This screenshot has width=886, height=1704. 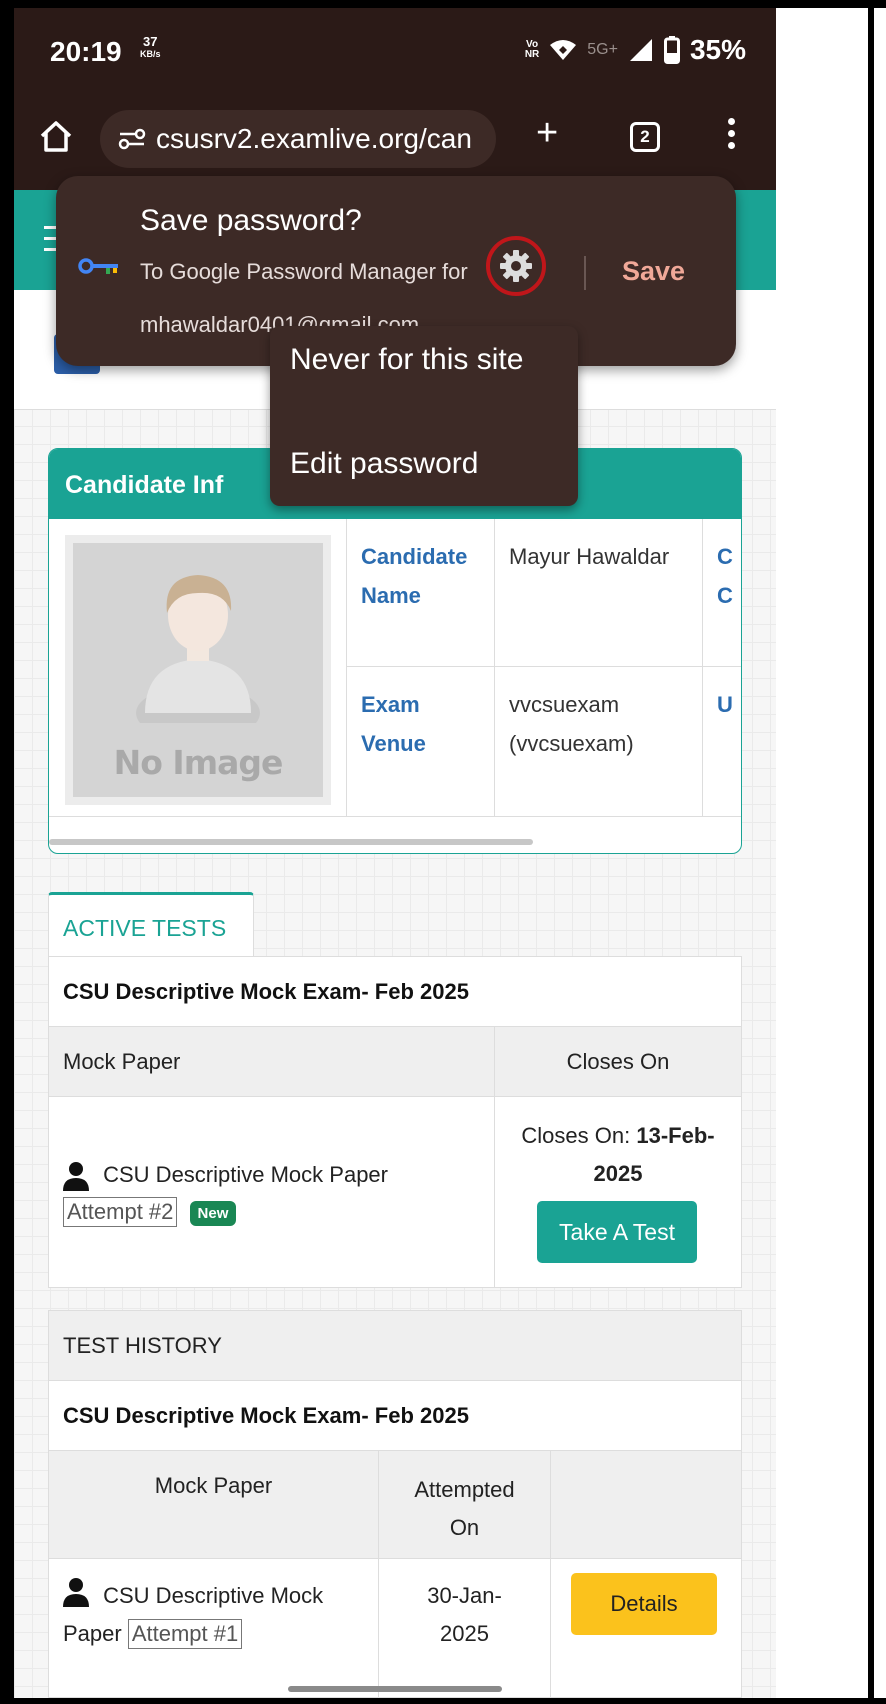 I want to click on volte-icon: Vo NR, so click(x=532, y=50).